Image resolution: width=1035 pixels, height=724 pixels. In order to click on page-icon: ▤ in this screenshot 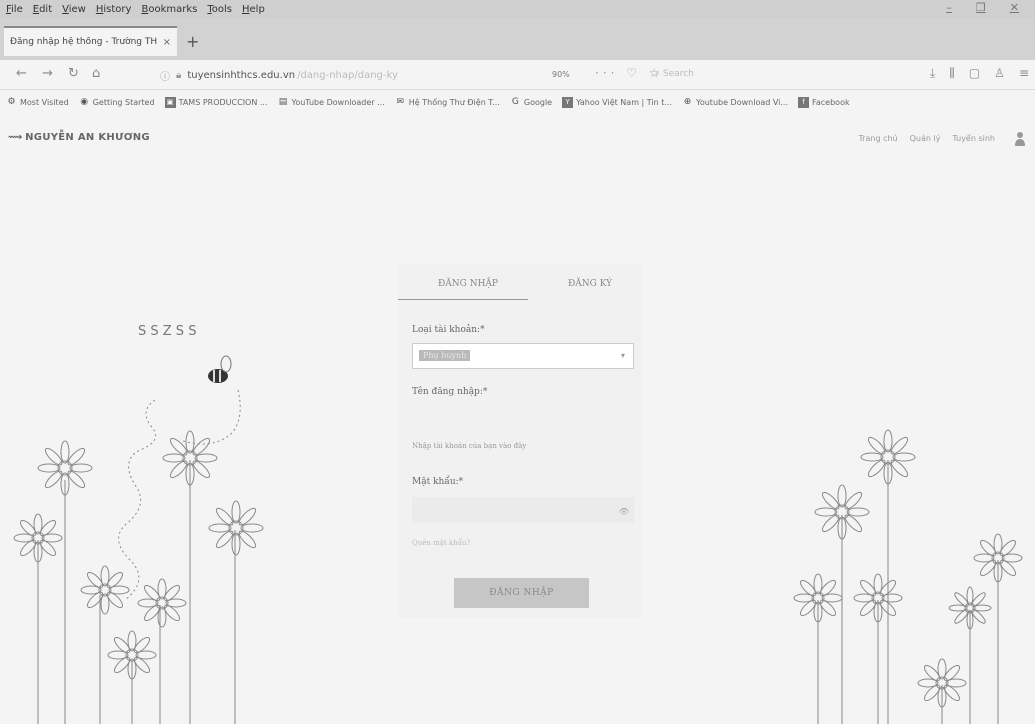, I will do `click(283, 101)`.